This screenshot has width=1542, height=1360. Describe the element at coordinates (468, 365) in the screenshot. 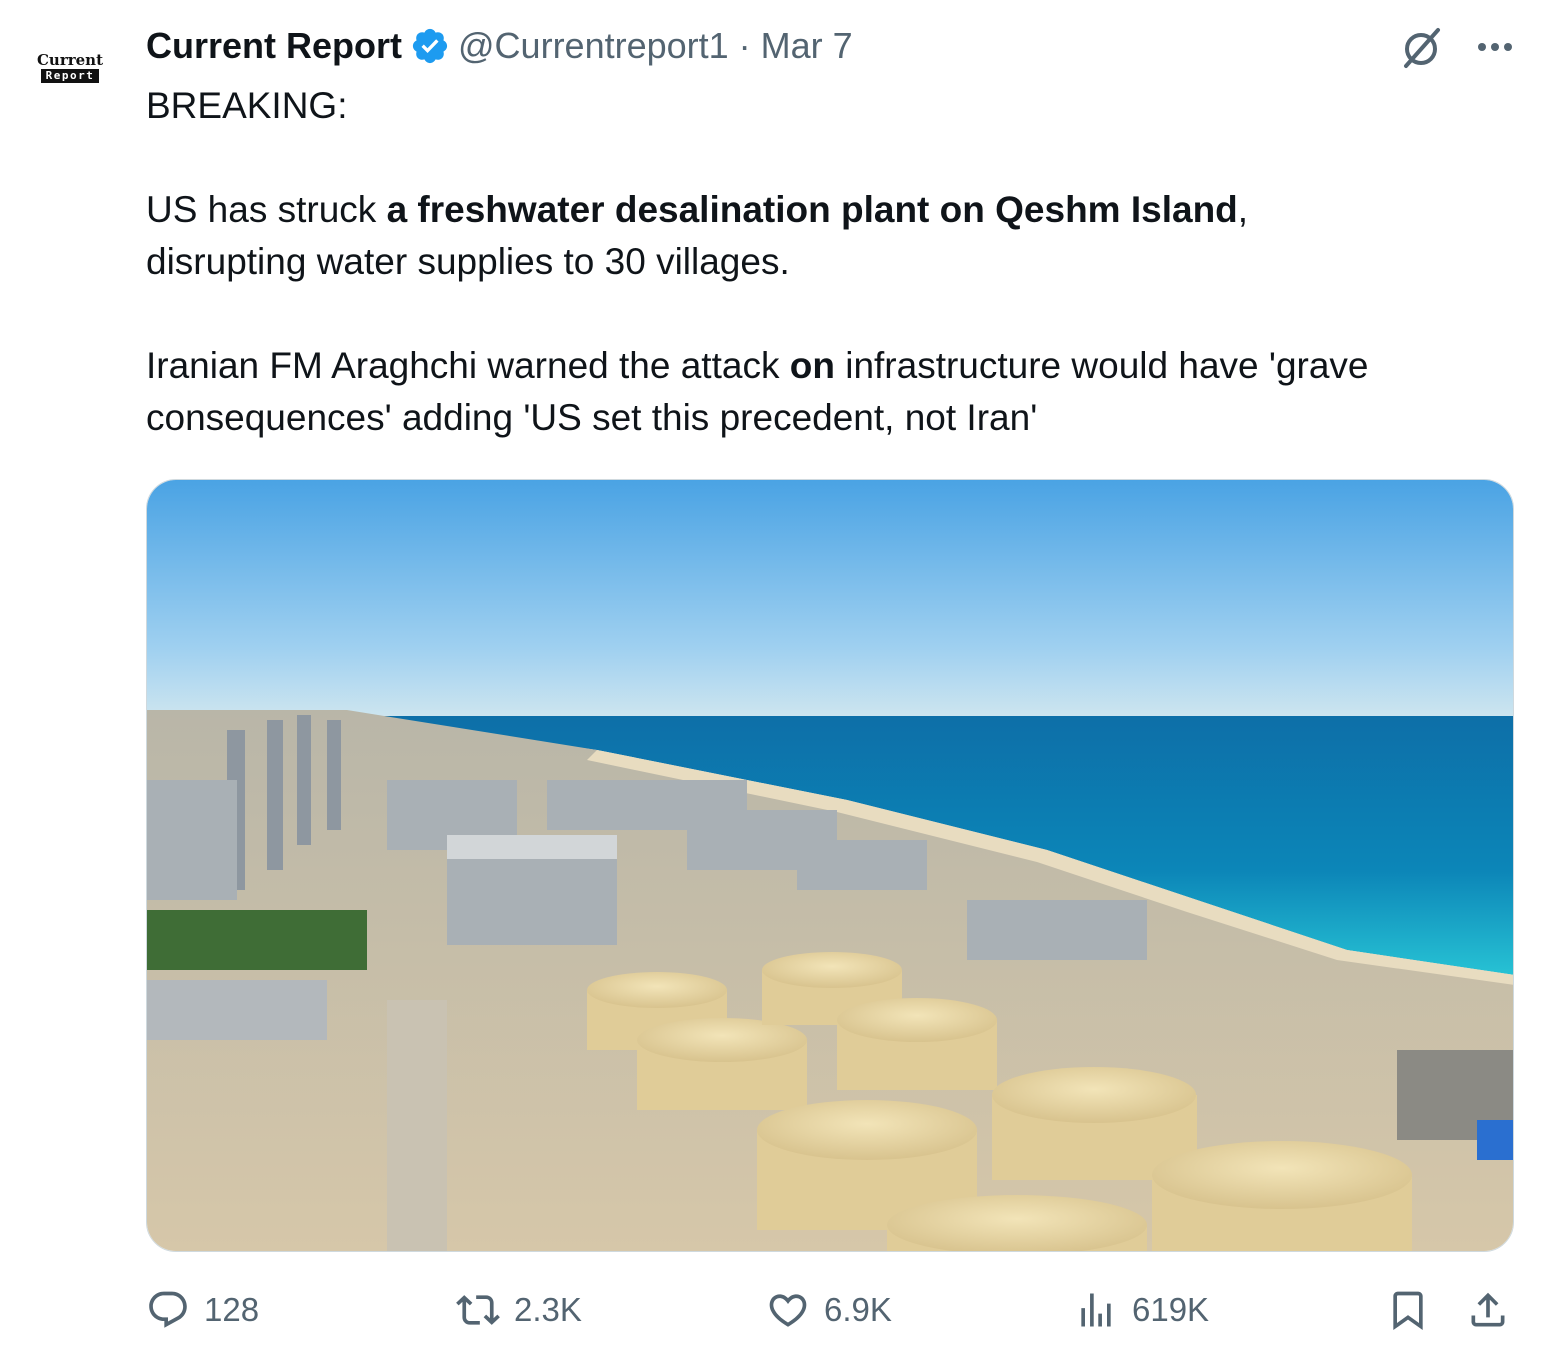

I see `tweet-text-span: Iranian FM Araghchi warned the attack` at that location.